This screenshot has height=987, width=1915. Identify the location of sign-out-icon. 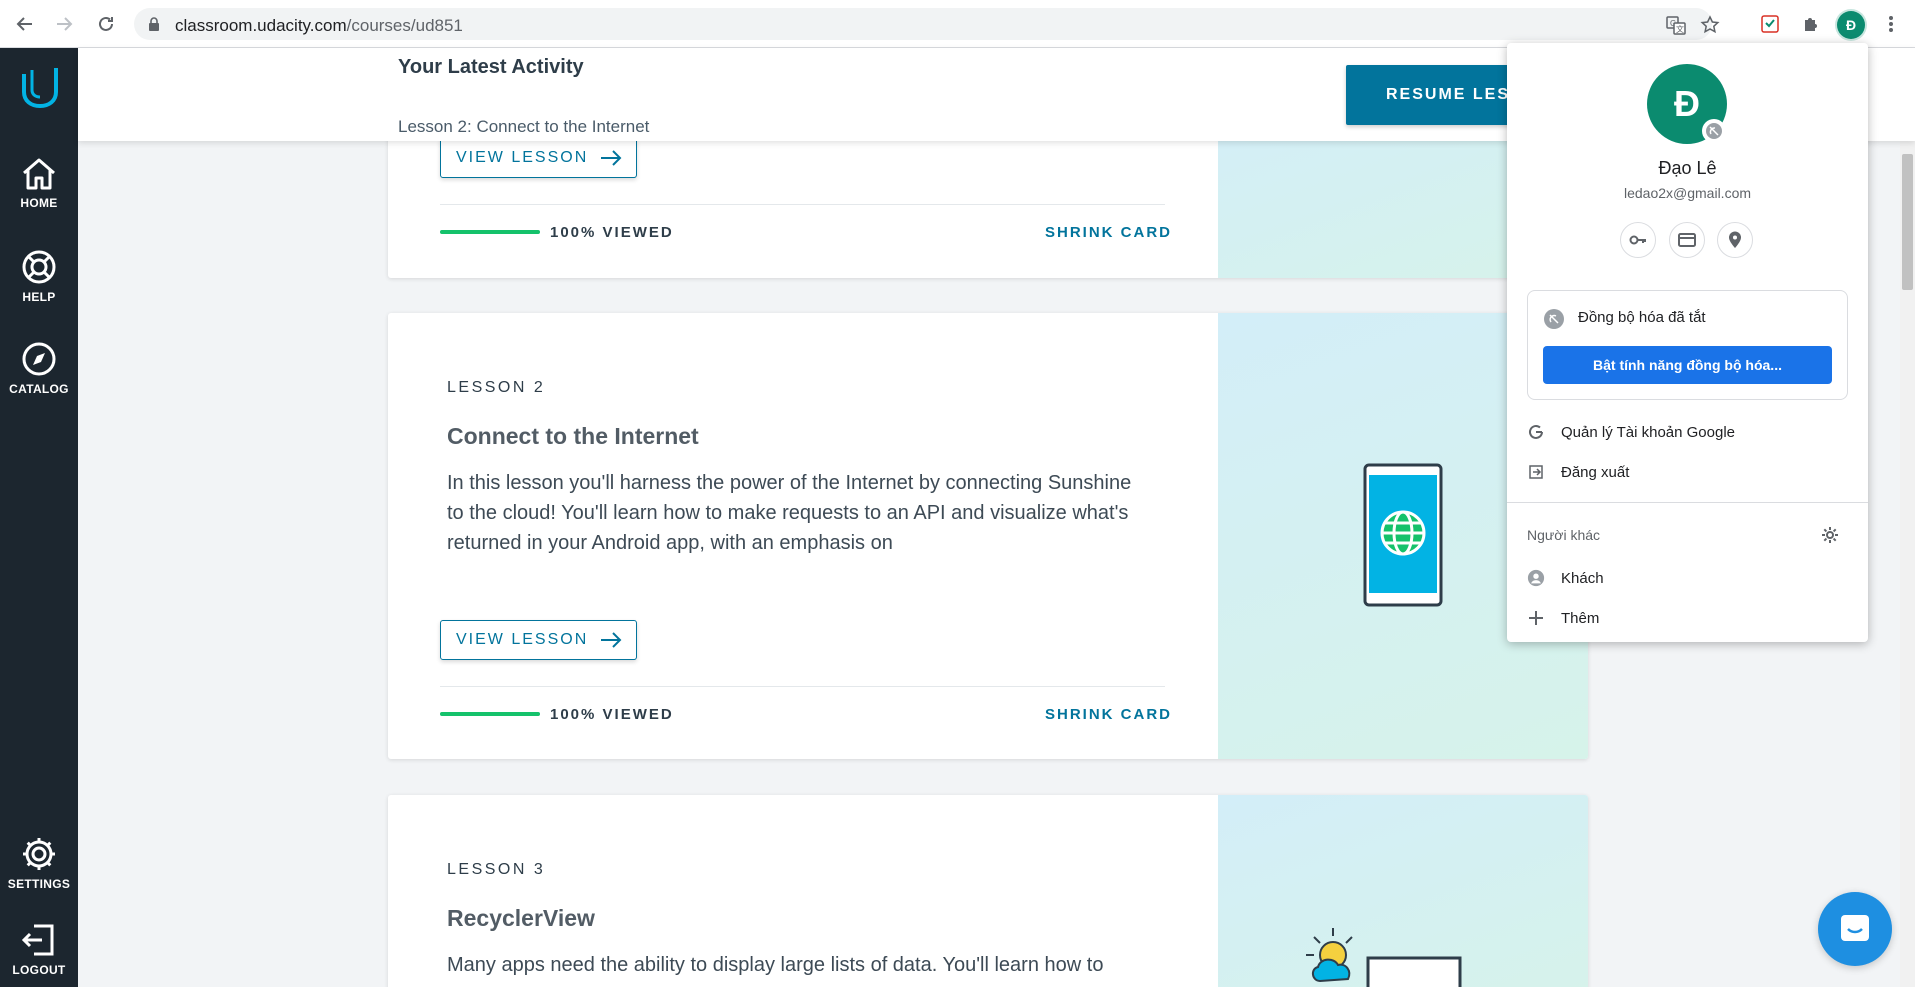
(1536, 472).